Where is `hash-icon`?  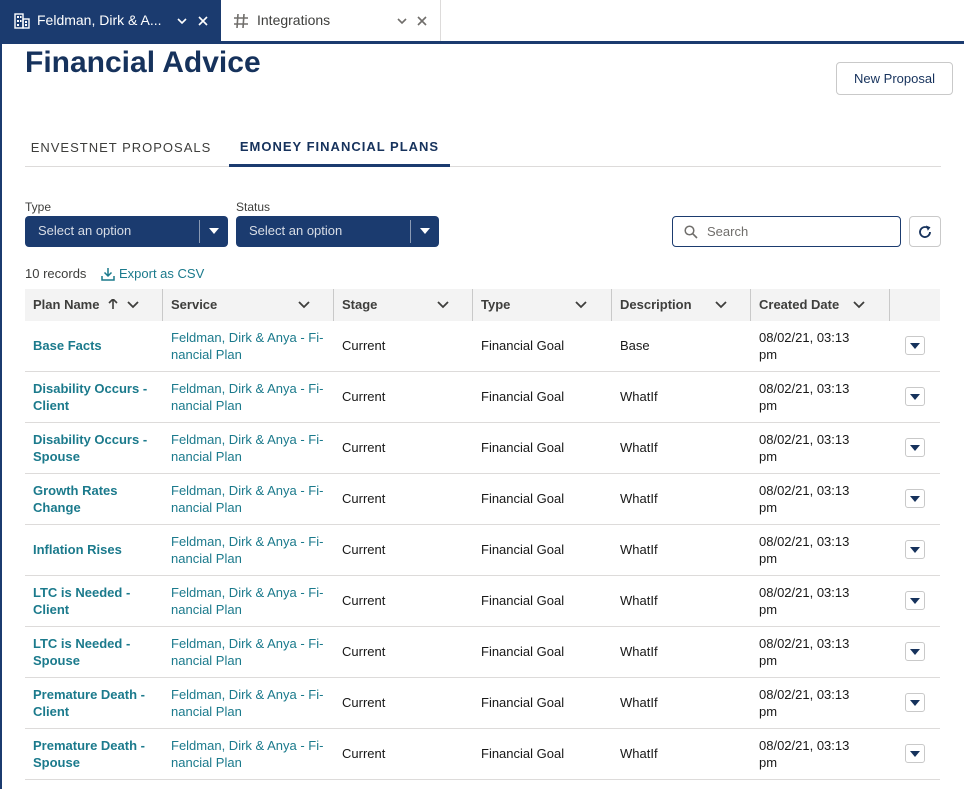
hash-icon is located at coordinates (241, 21).